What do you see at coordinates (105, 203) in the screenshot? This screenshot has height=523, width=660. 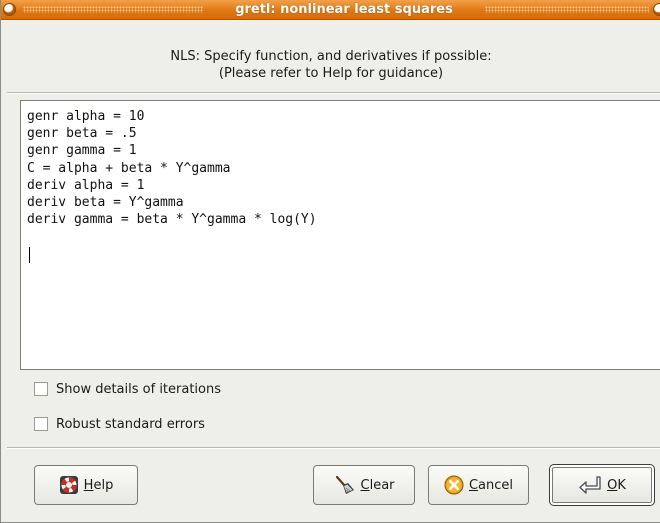 I see `code-line: deriv beta = Y^gamma` at bounding box center [105, 203].